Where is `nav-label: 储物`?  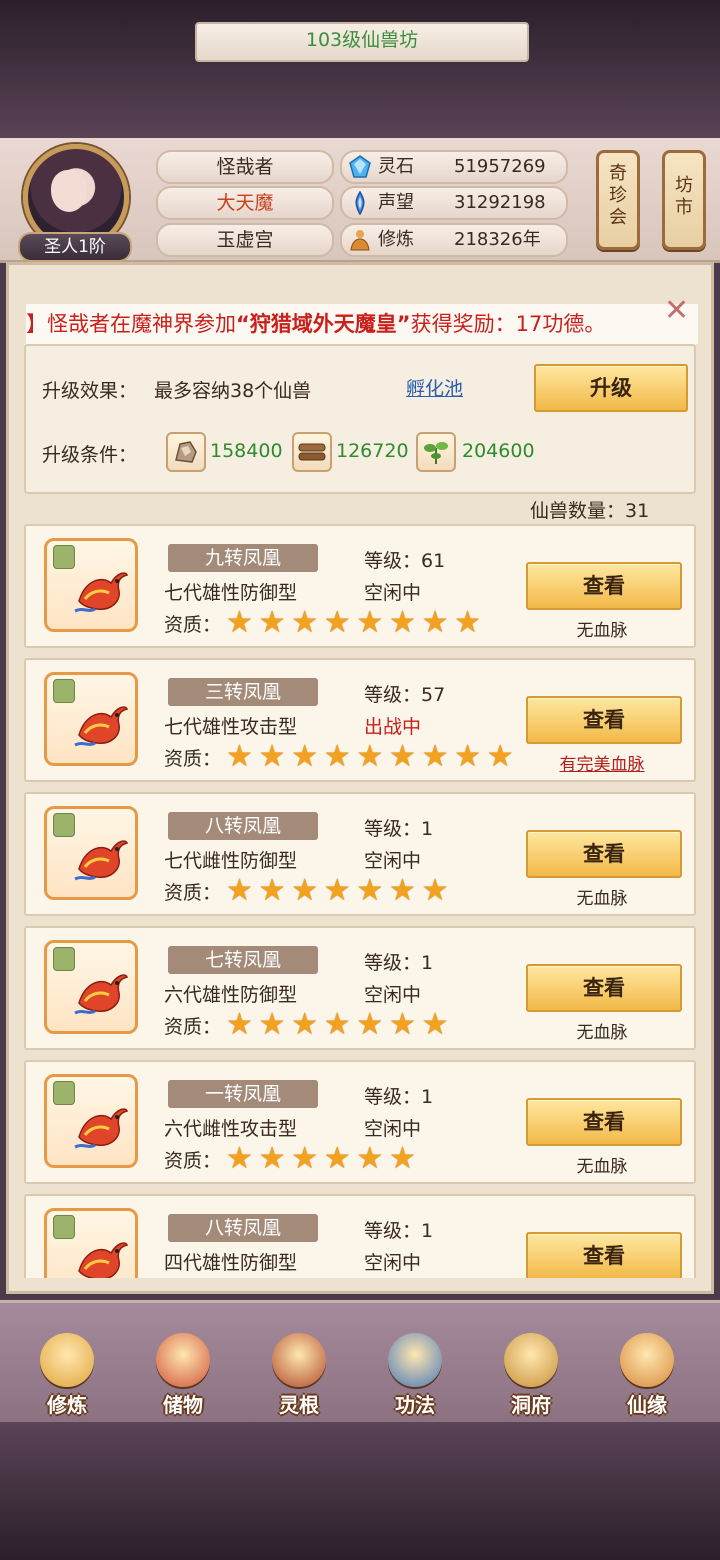
nav-label: 储物 is located at coordinates (183, 1405).